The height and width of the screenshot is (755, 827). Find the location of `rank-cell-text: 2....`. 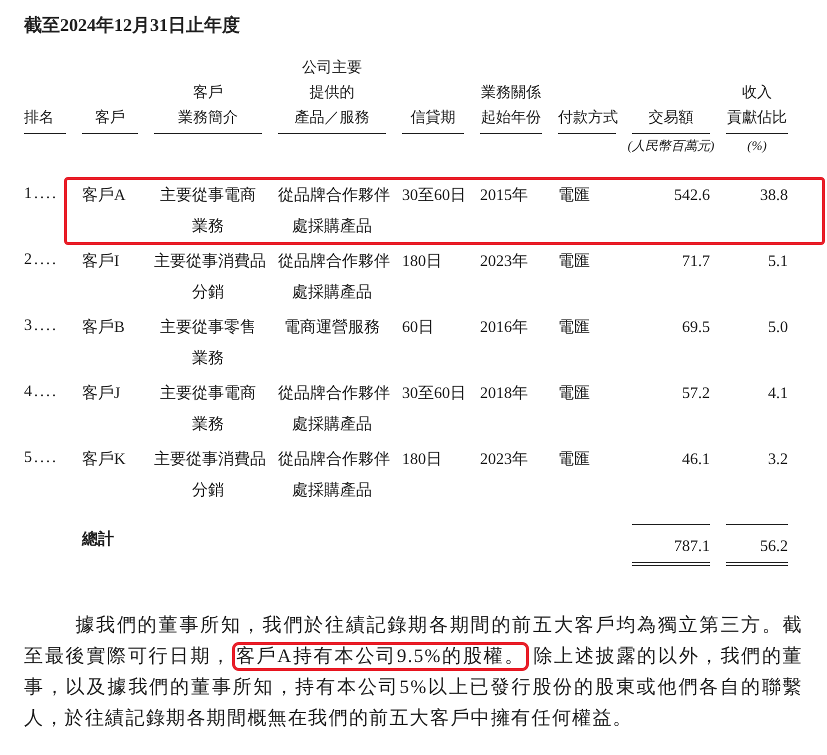

rank-cell-text: 2.... is located at coordinates (41, 260).